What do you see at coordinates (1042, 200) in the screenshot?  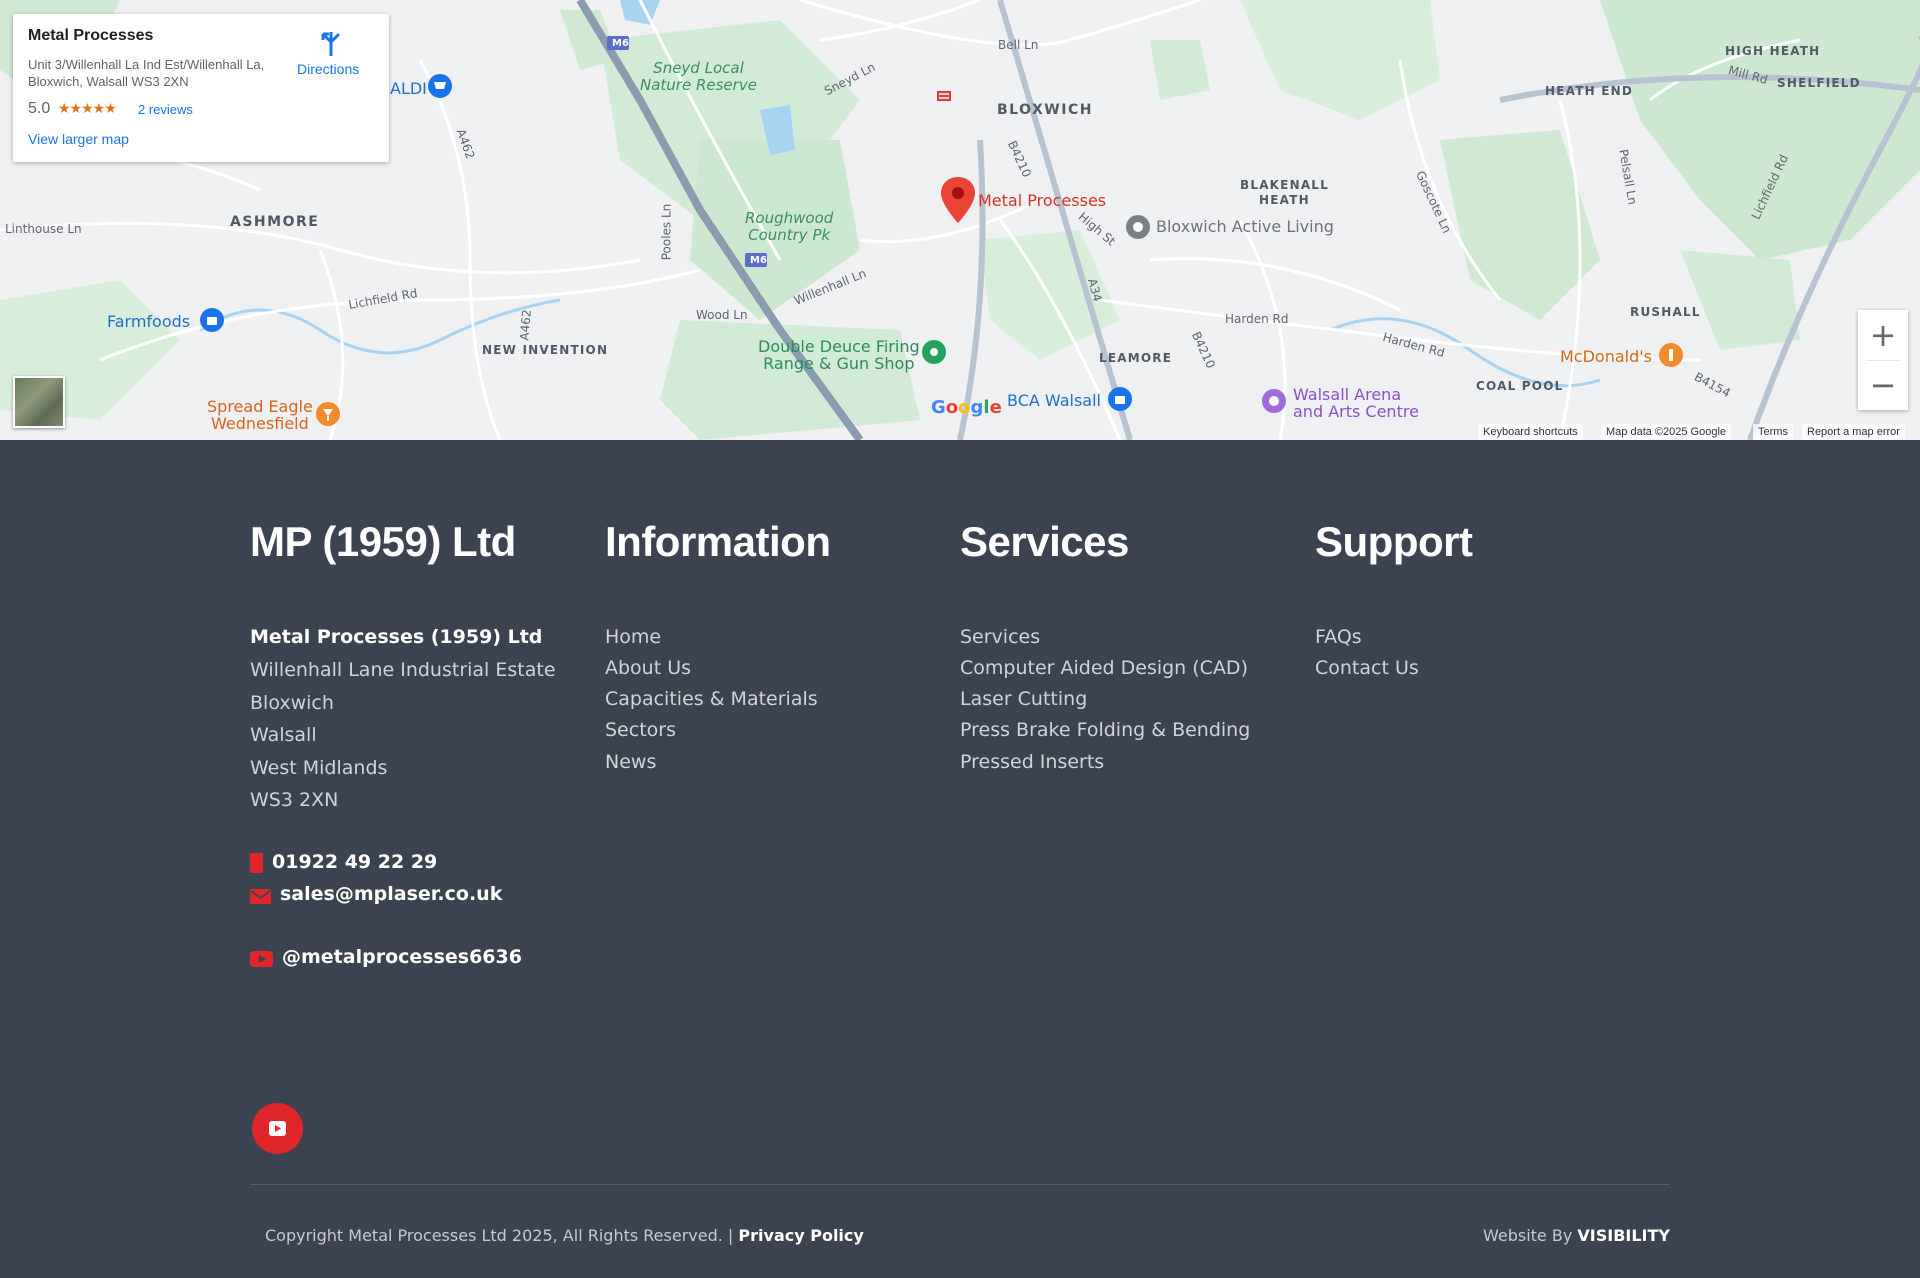 I see `map-poi-label: Metal Processes` at bounding box center [1042, 200].